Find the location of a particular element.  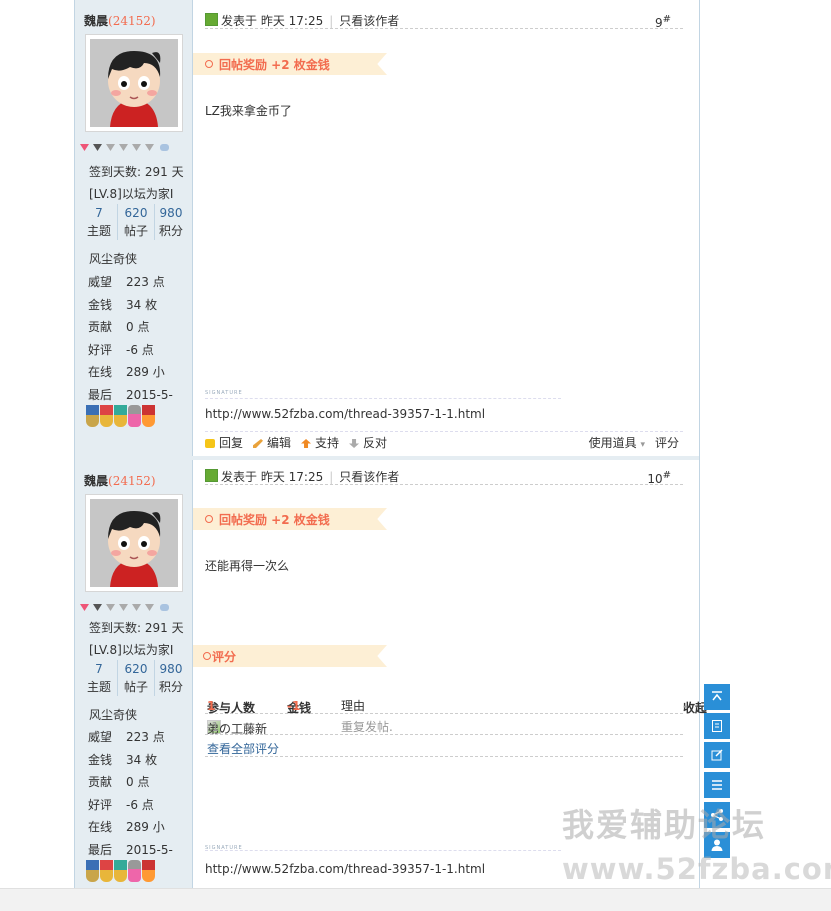

edit-square-icon is located at coordinates (717, 755).